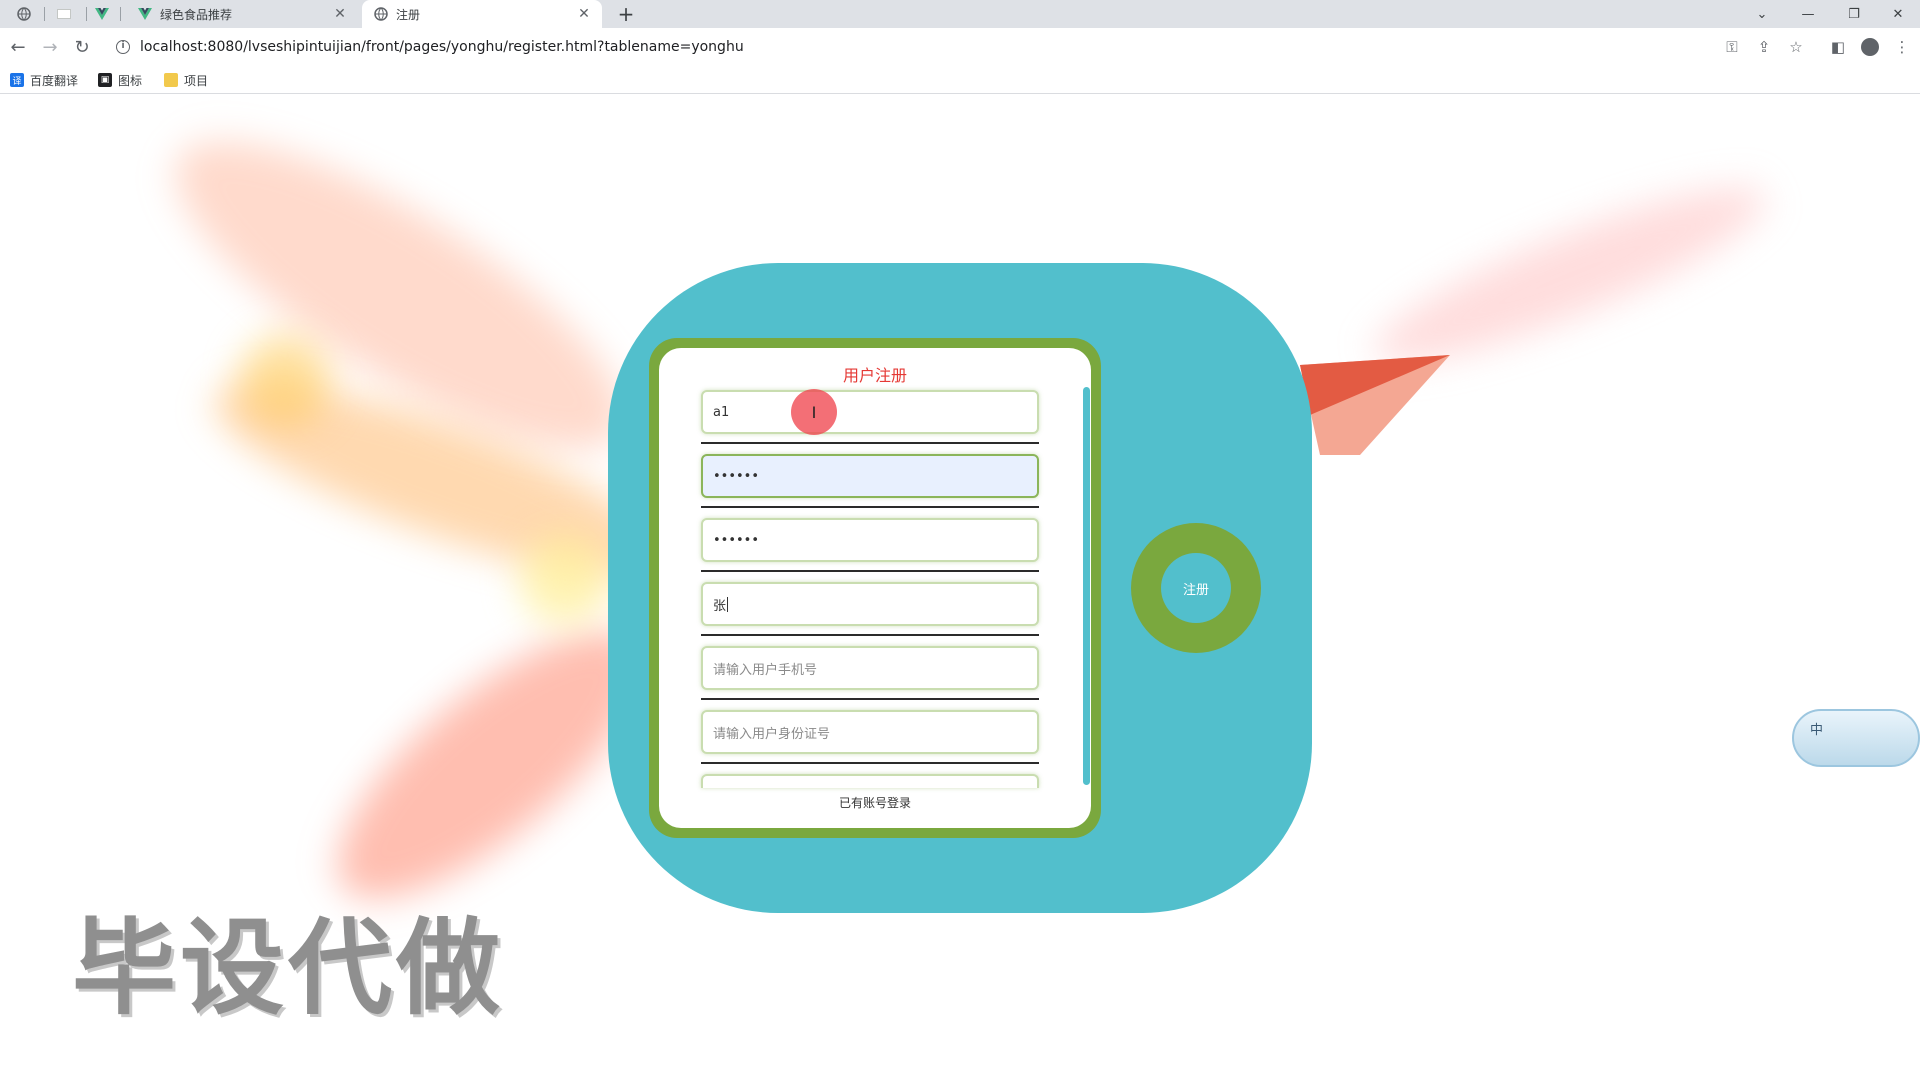 The width and height of the screenshot is (1920, 1072). I want to click on password-value: ••••••, so click(736, 476).